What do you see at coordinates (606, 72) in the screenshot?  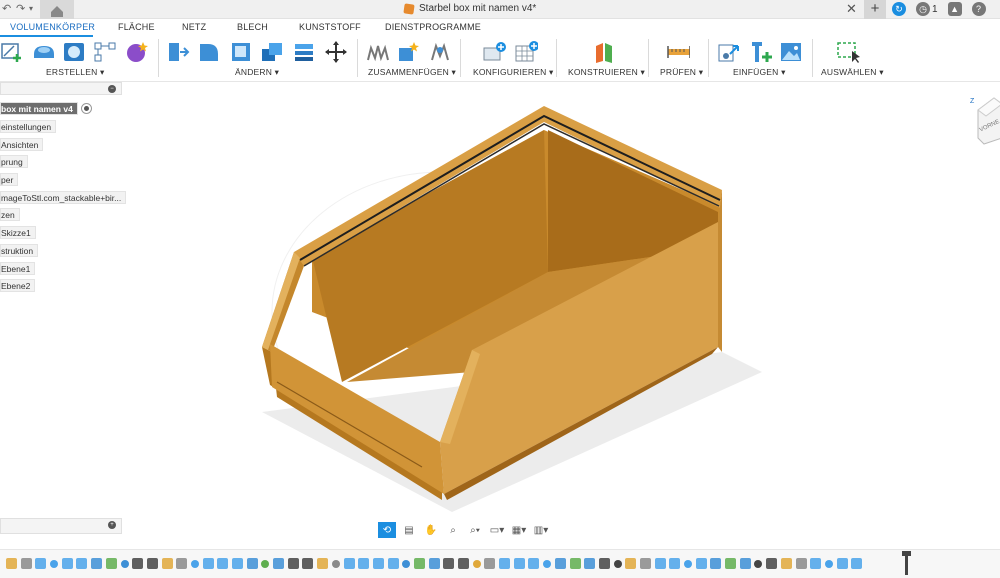 I see `group-konstruieren: KONSTRUIEREN ▾` at bounding box center [606, 72].